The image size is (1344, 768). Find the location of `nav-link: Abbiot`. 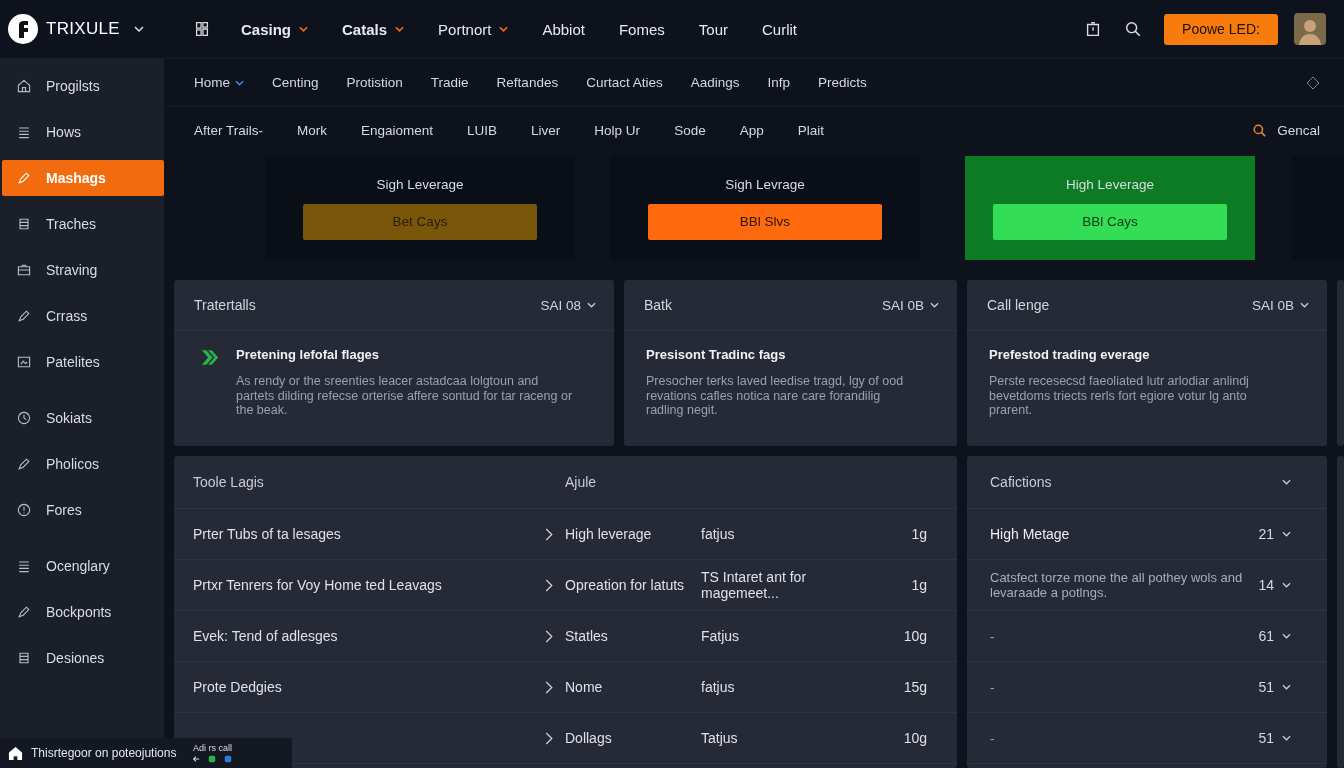

nav-link: Abbiot is located at coordinates (563, 29).